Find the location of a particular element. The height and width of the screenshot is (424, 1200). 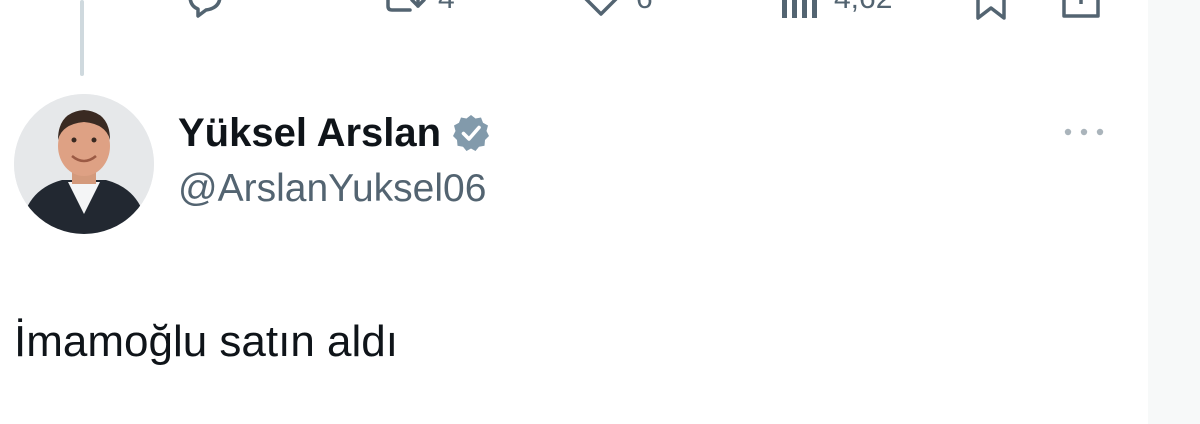

views-icon is located at coordinates (799, 11).